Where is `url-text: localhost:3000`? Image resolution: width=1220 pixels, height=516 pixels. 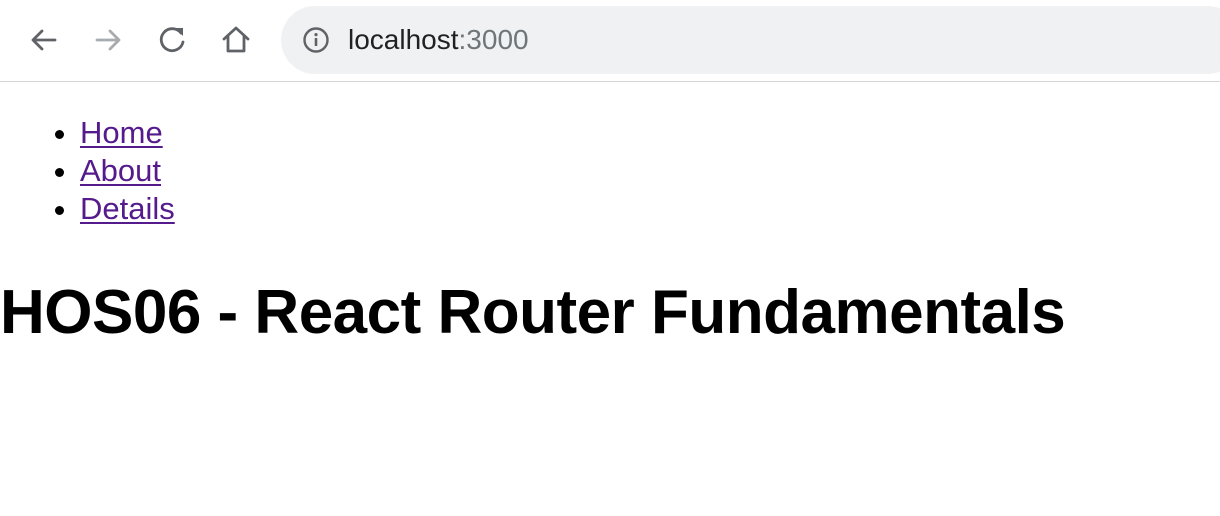 url-text: localhost:3000 is located at coordinates (438, 40).